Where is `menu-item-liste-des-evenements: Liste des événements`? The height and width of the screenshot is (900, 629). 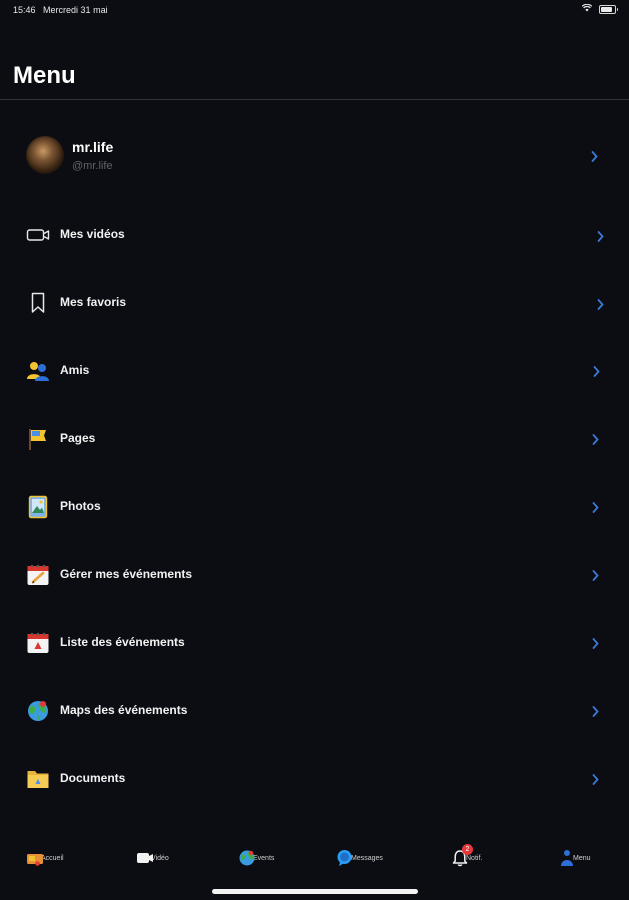
menu-item-liste-des-evenements: Liste des événements is located at coordinates (314, 643).